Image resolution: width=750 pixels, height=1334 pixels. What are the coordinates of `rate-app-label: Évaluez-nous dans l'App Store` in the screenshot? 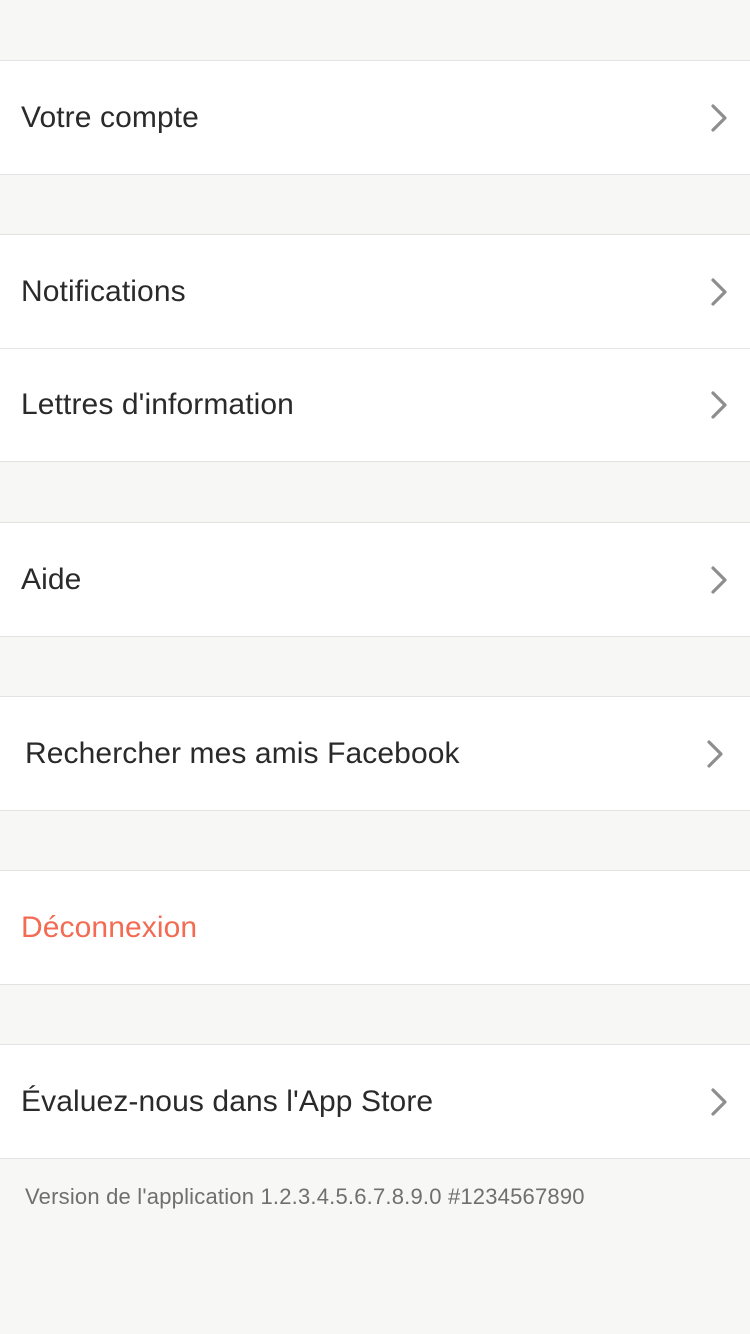 It's located at (227, 1101).